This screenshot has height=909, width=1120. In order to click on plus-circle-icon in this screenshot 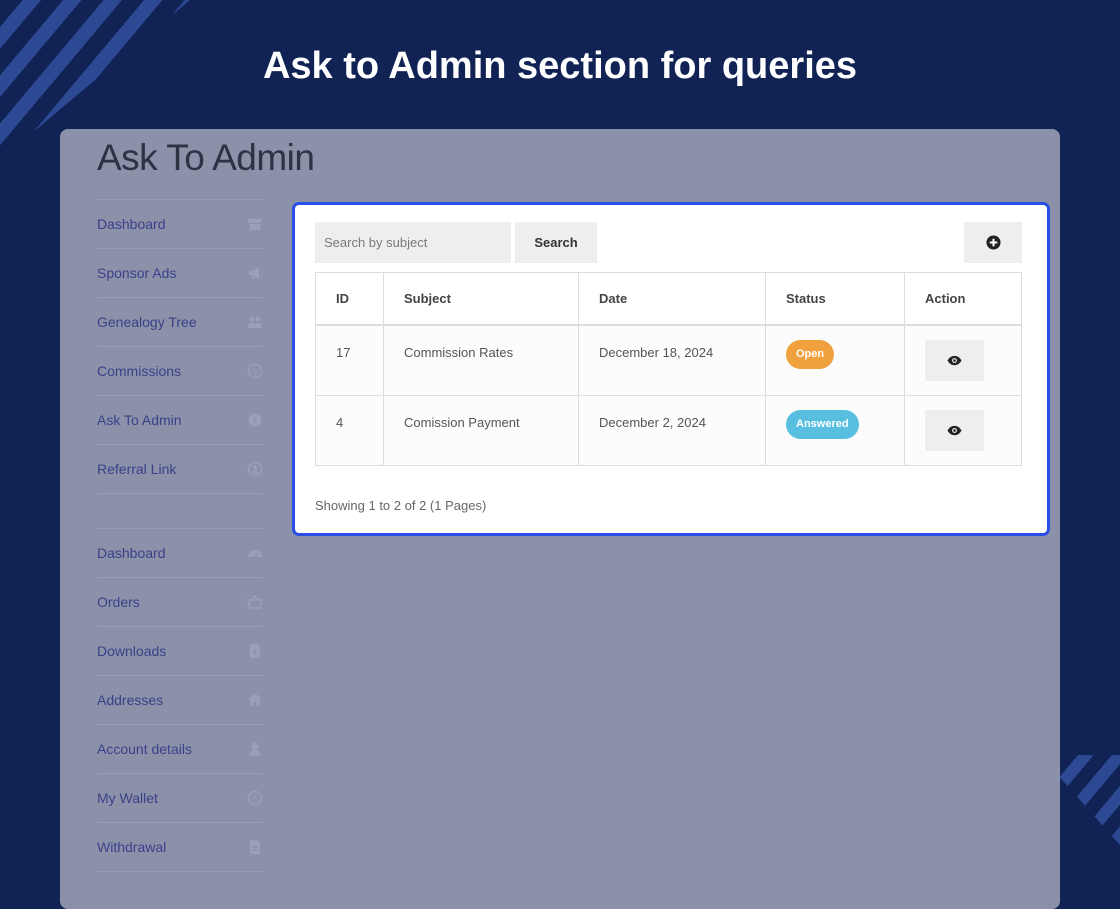, I will do `click(993, 242)`.